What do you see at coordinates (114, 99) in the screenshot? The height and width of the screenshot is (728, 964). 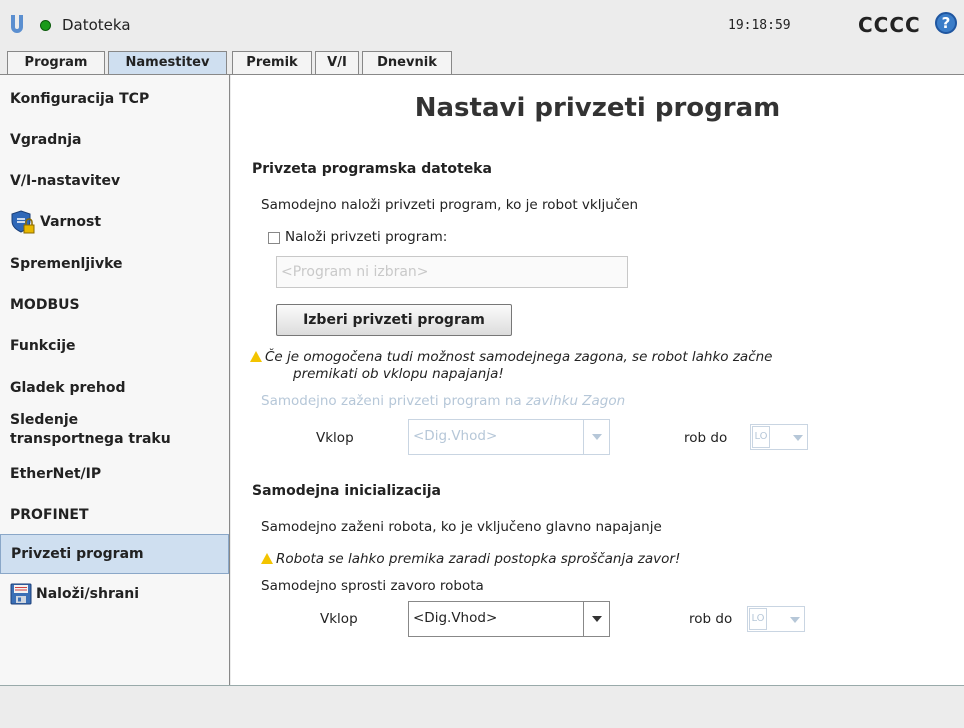 I see `sidebar-item-tcp: Konfiguracija TCP` at bounding box center [114, 99].